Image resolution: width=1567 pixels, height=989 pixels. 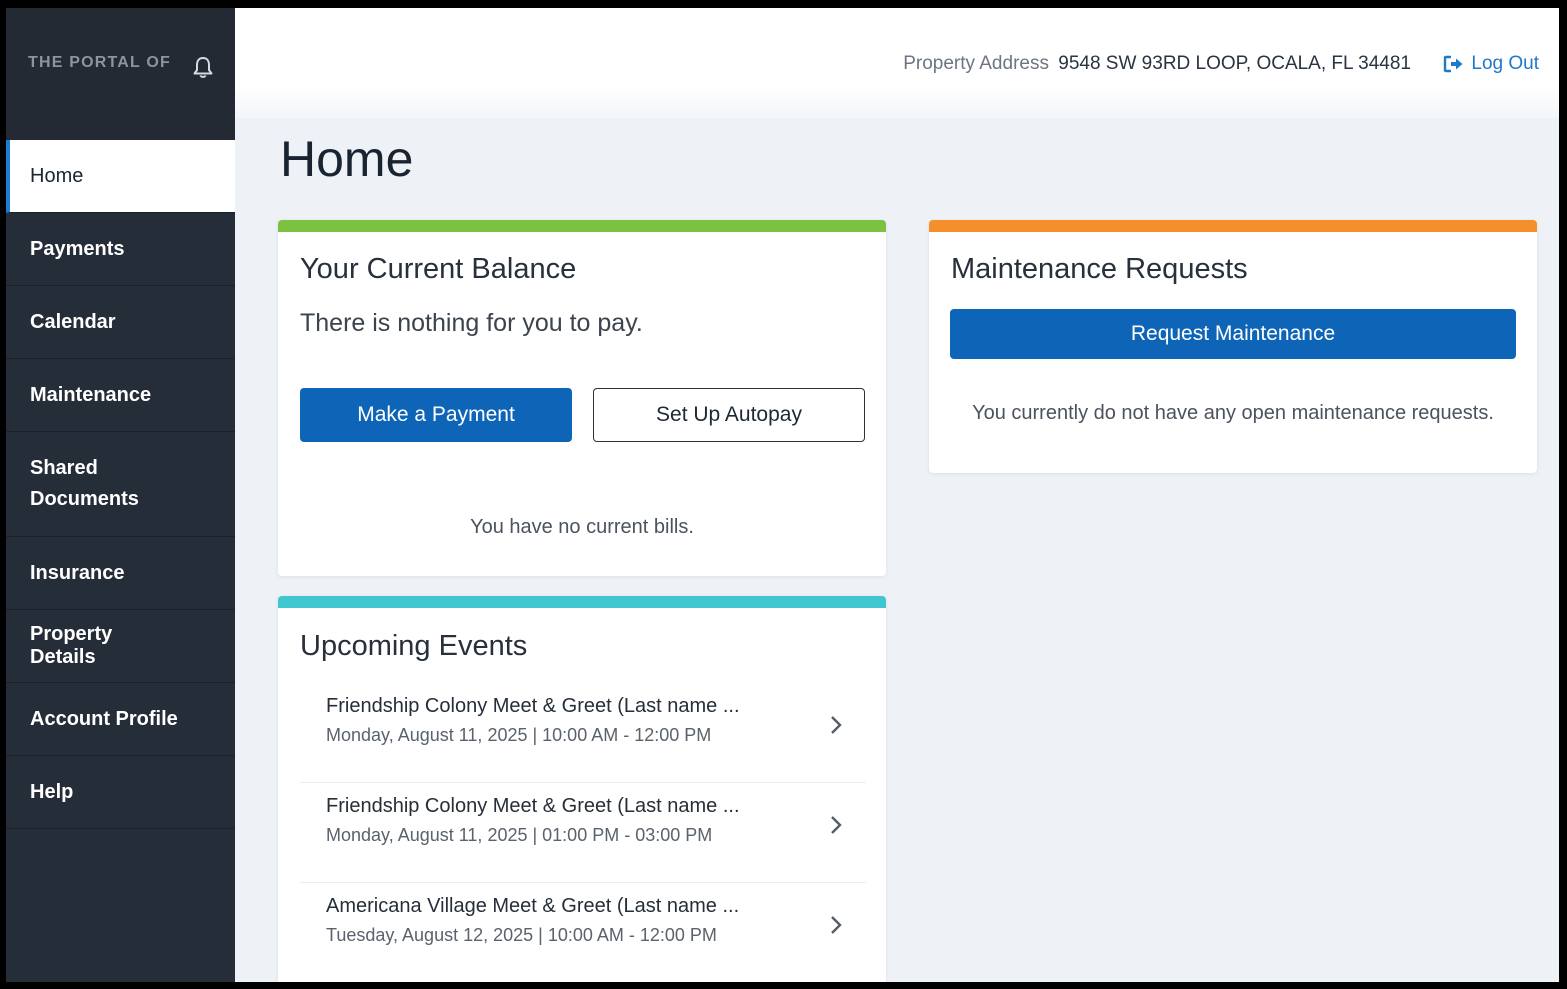 I want to click on sidebar-item-label: Help, so click(x=52, y=791).